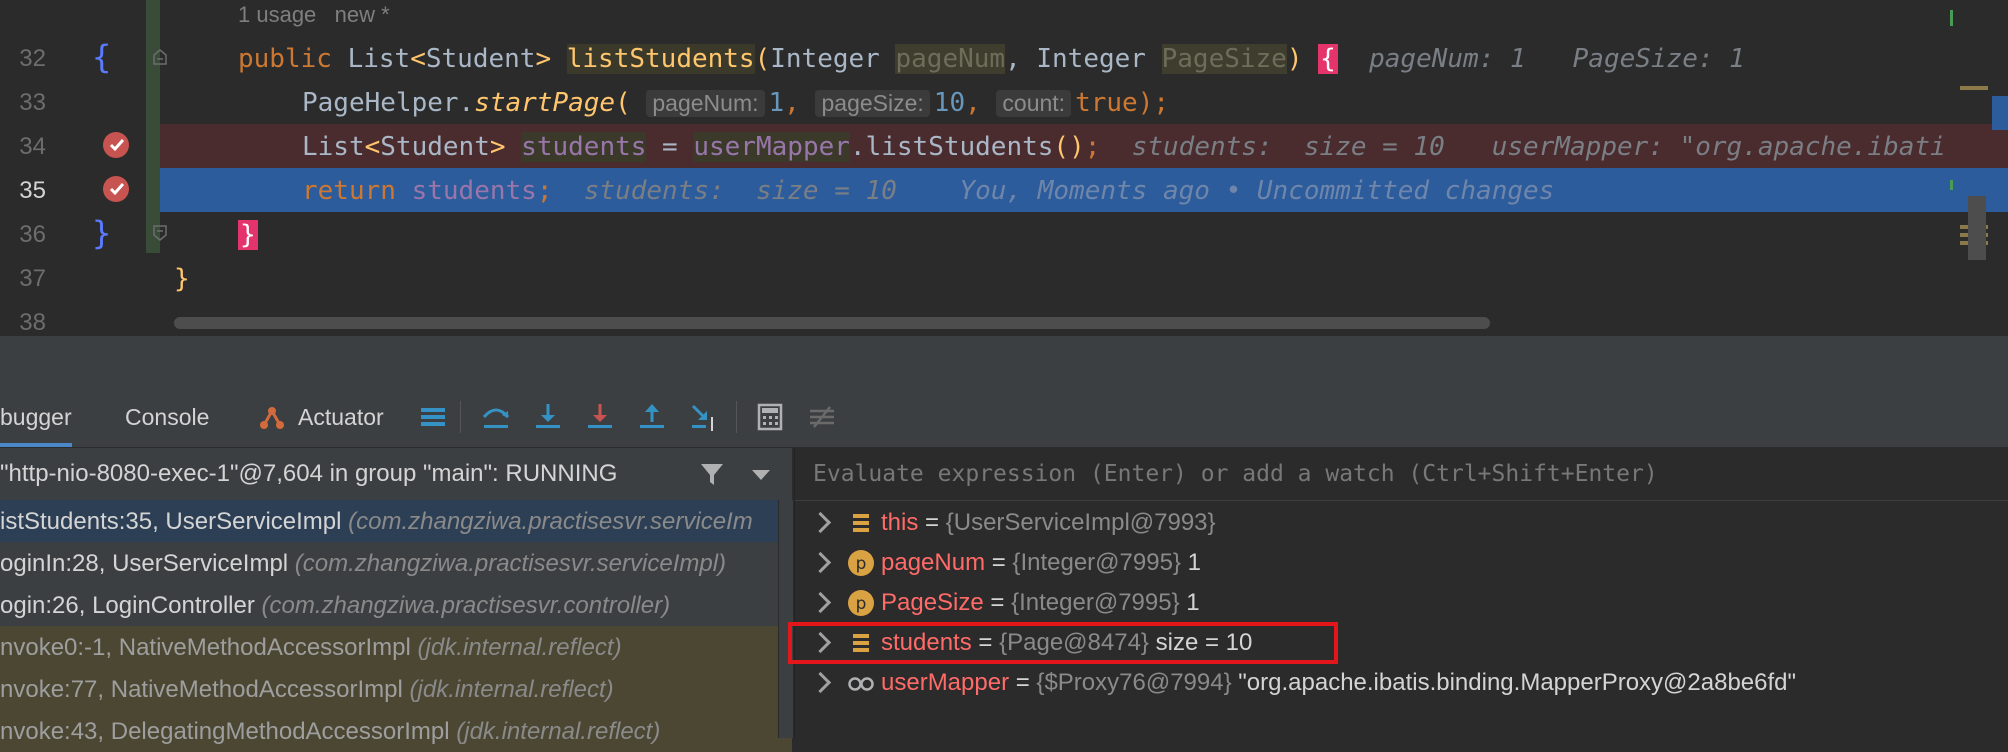 This screenshot has width=2008, height=752. What do you see at coordinates (950, 59) in the screenshot?
I see `param-name: pageNum` at bounding box center [950, 59].